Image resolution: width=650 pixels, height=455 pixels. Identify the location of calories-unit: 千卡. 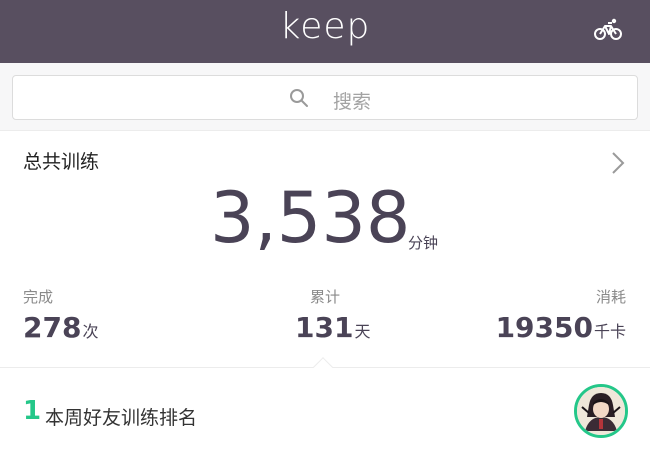
(609, 331).